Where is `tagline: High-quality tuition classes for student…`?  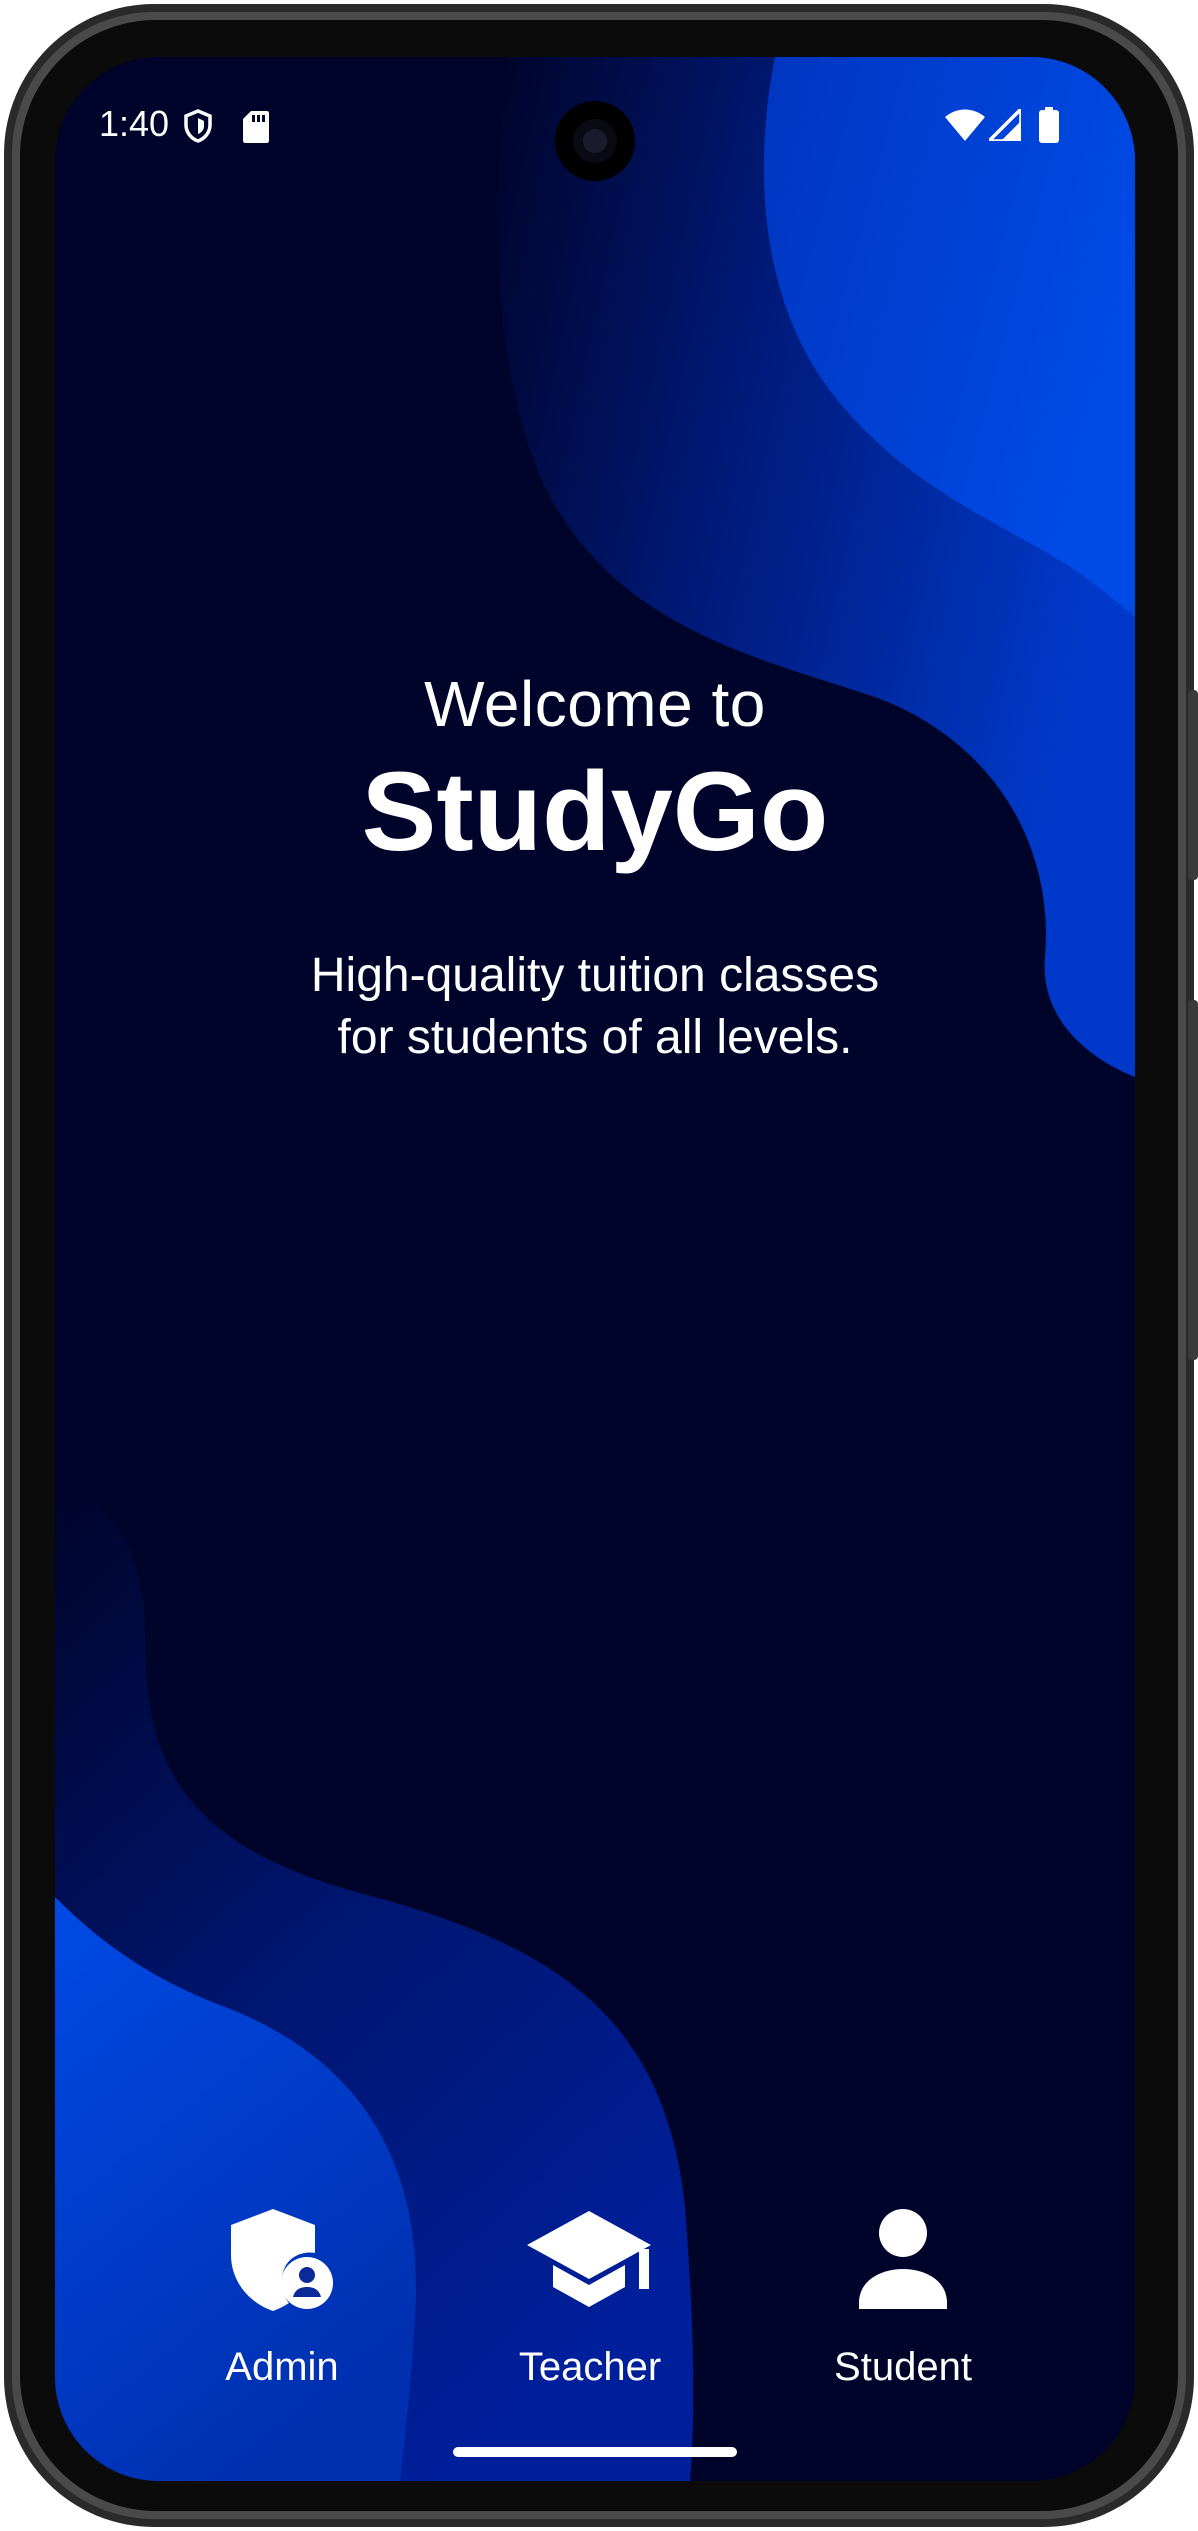 tagline: High-quality tuition classes for student… is located at coordinates (595, 1007).